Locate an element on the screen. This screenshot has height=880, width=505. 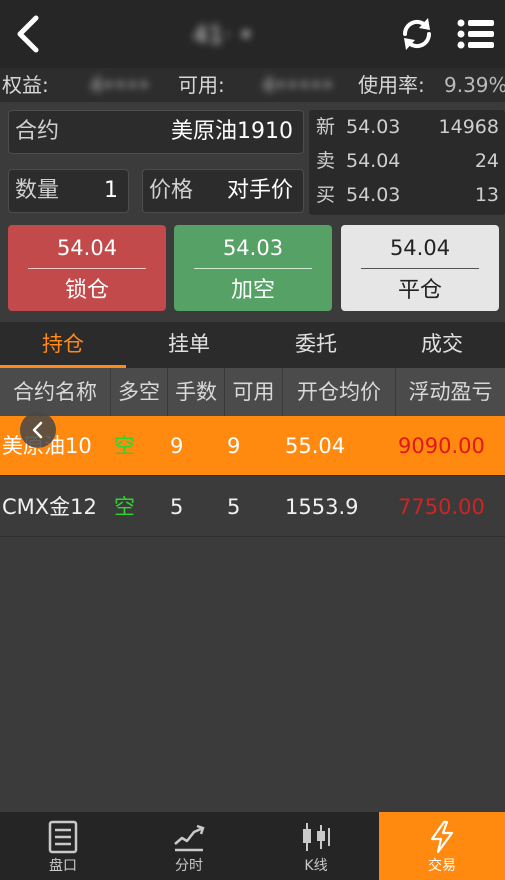
quote-volume: 14968 is located at coordinates (468, 127).